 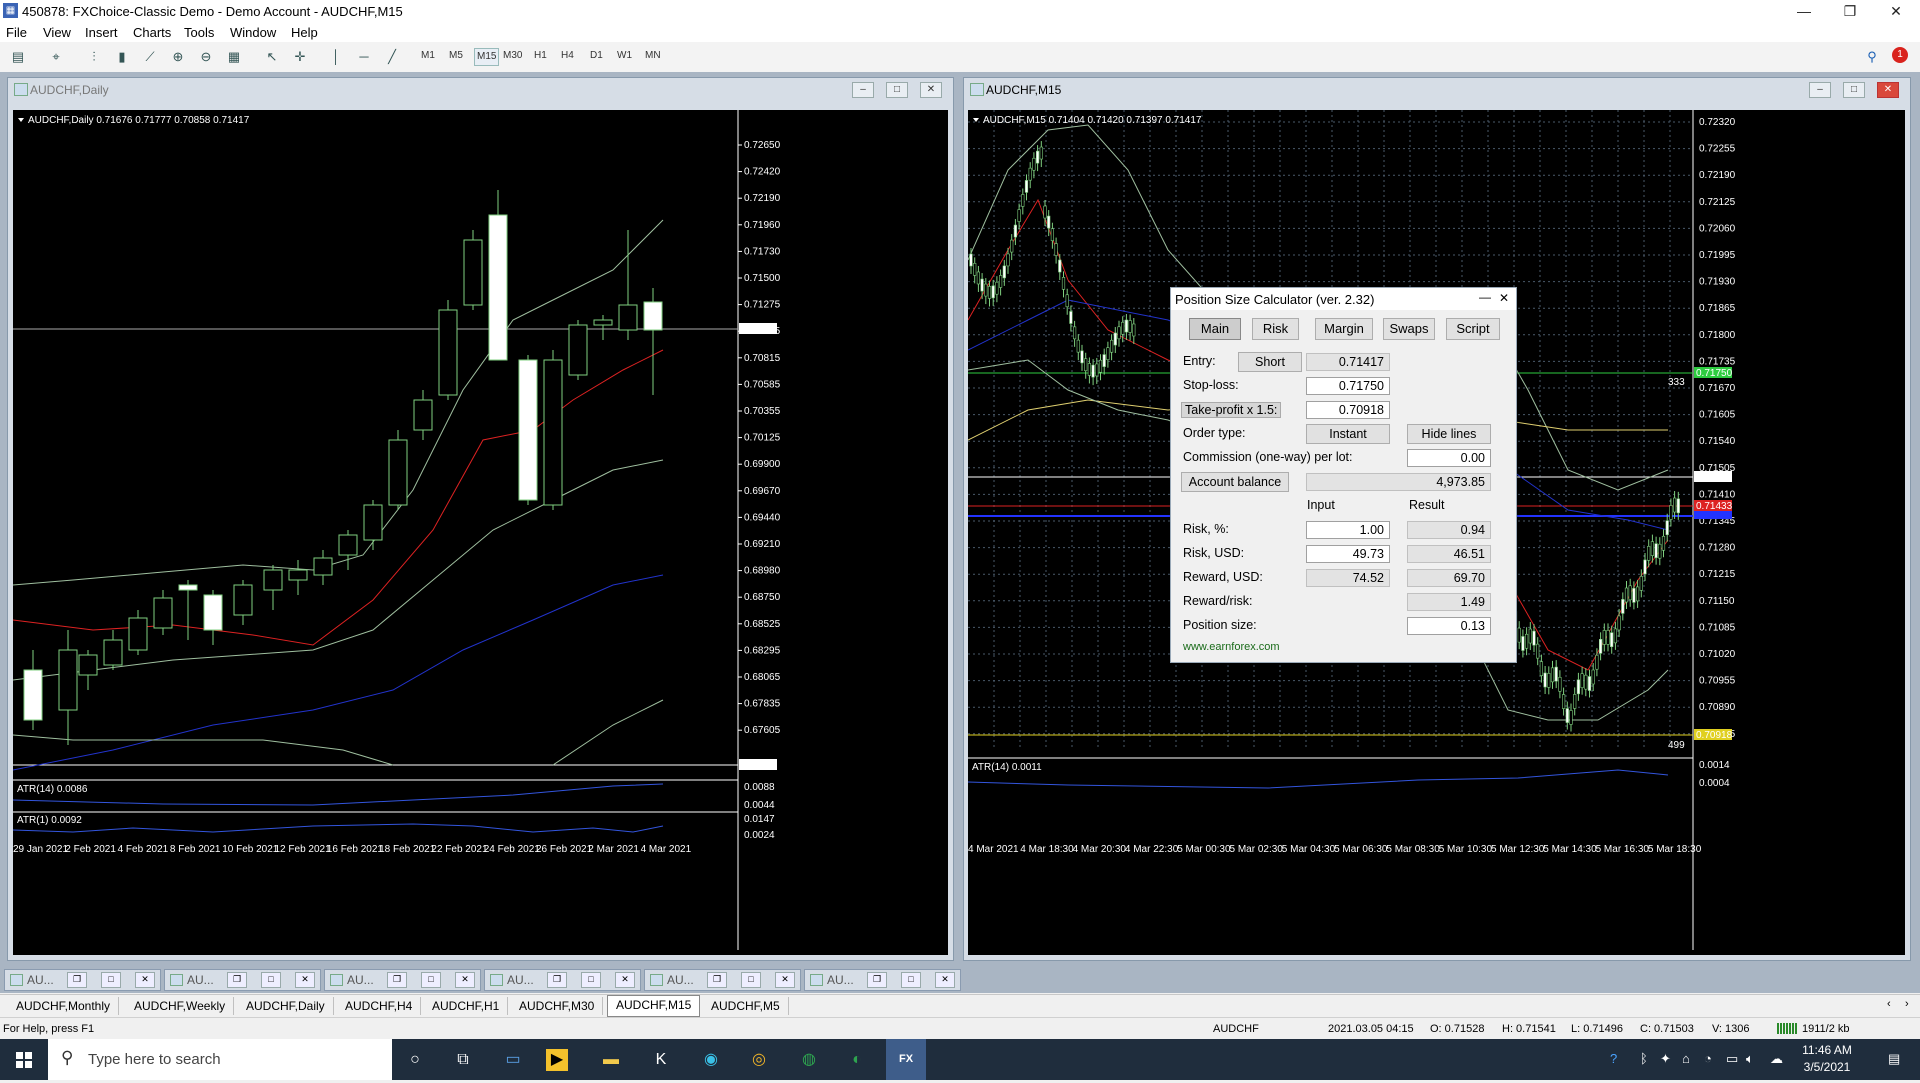 I want to click on position-size-result: 0.13, so click(x=1449, y=626).